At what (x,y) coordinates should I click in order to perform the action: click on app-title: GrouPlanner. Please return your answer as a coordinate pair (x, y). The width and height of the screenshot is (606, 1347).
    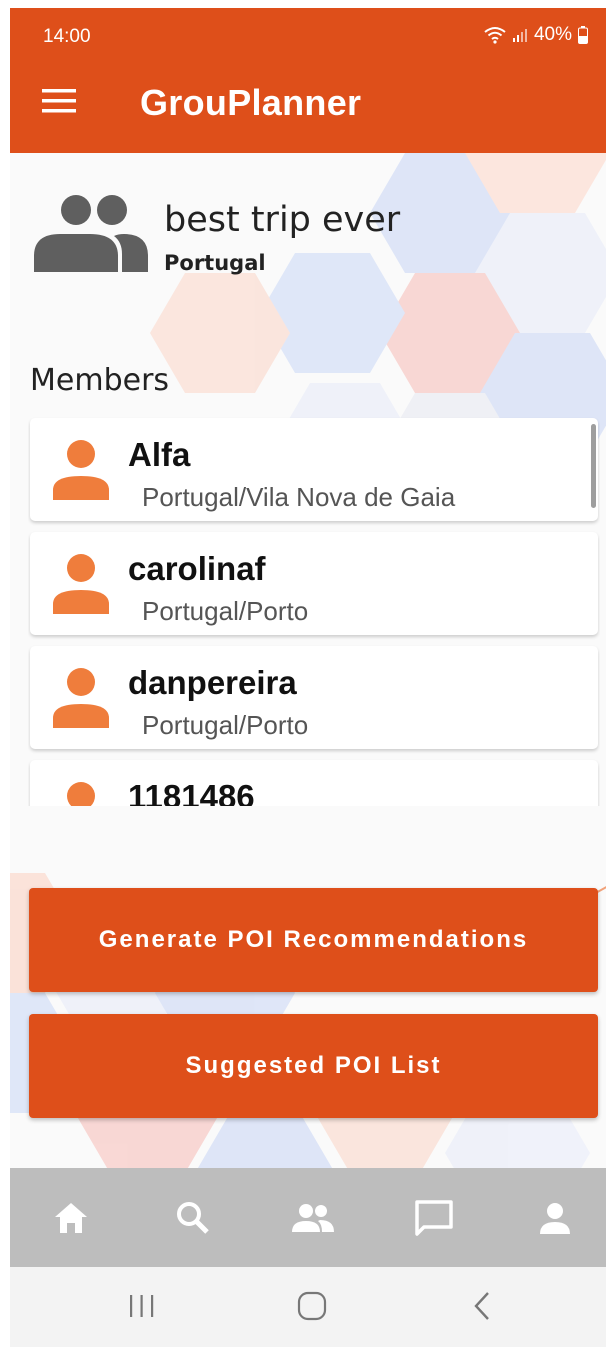
    Looking at the image, I should click on (251, 102).